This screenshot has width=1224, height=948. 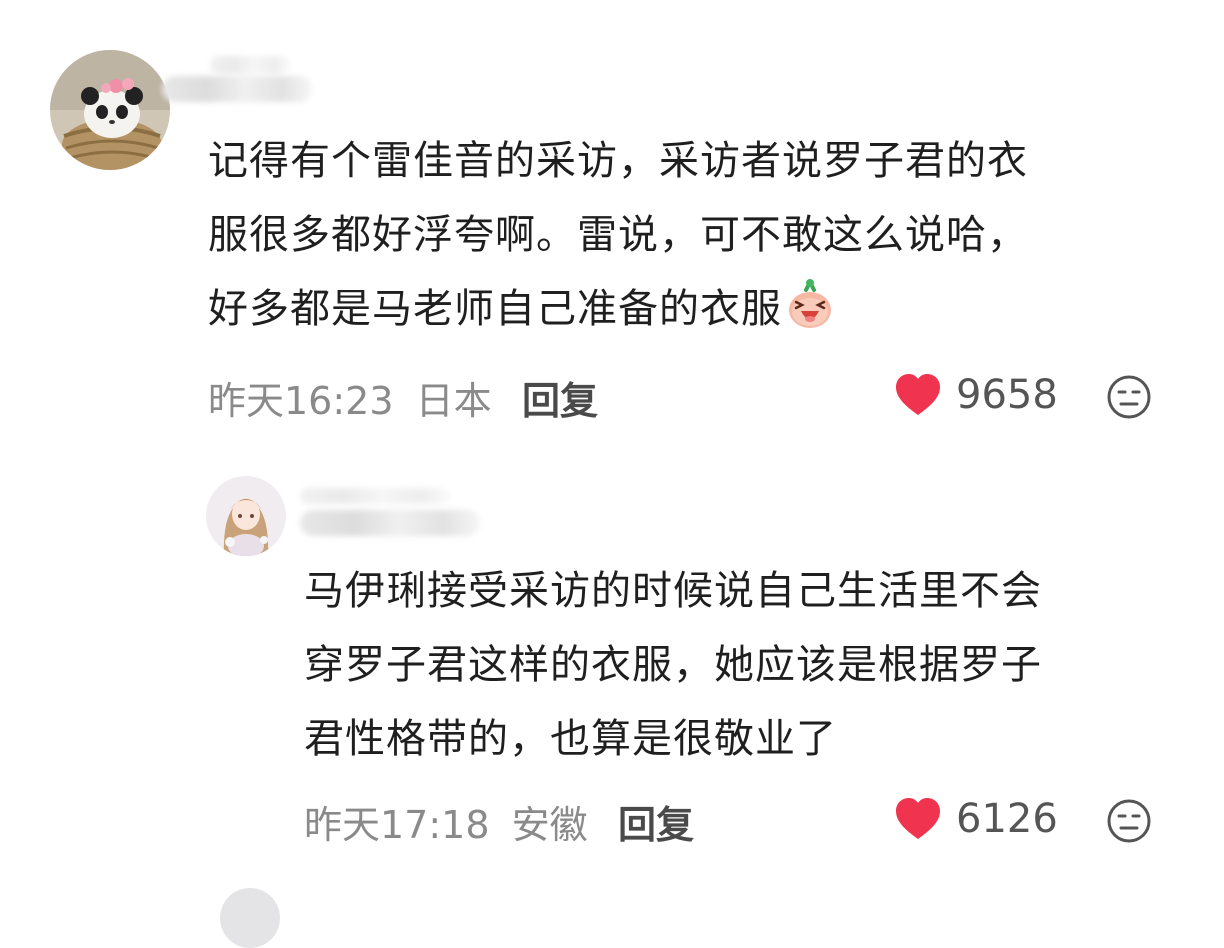 I want to click on comment-text-line: 好多都是马老师自己准备的衣服, so click(x=688, y=313).